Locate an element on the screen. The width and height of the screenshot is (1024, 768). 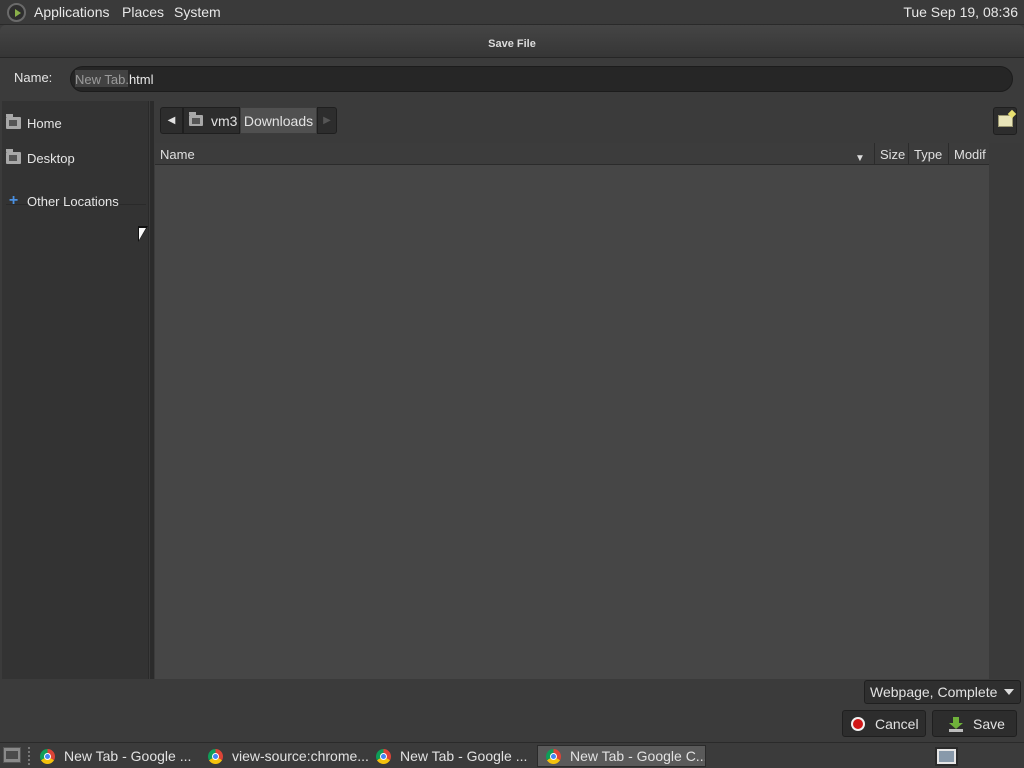
file-type-dropdown: Webpage, Complete is located at coordinates (942, 692).